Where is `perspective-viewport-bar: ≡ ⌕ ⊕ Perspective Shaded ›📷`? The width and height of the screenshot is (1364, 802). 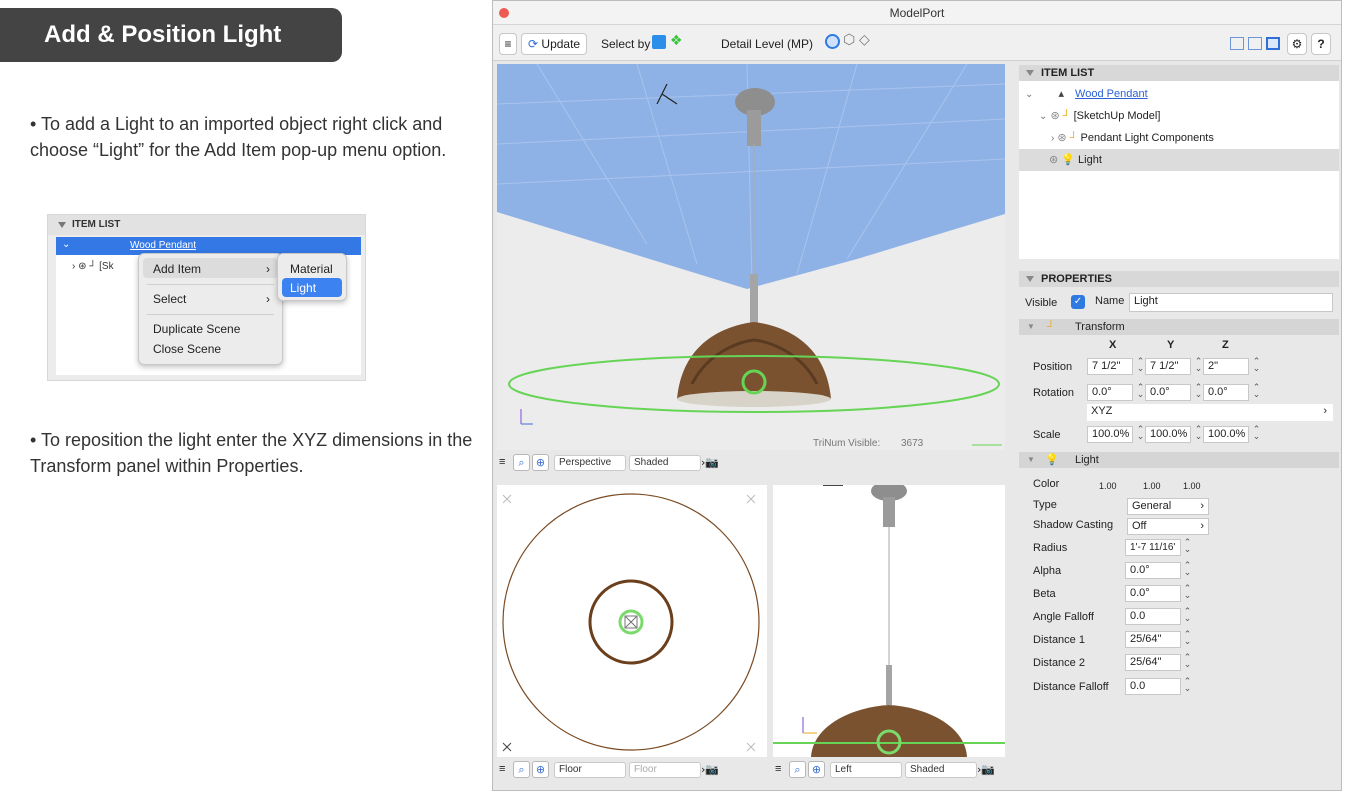
perspective-viewport-bar: ≡ ⌕ ⊕ Perspective Shaded ›📷 is located at coordinates (751, 463).